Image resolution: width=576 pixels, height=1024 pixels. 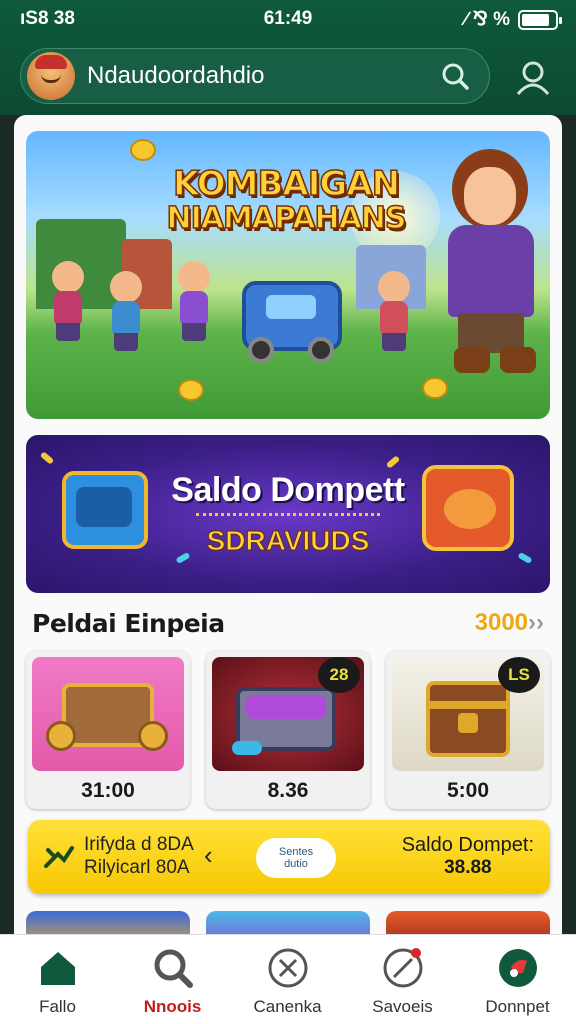 What do you see at coordinates (487, 19) in the screenshot?
I see `signal-icons: ∕ ⅋ %` at bounding box center [487, 19].